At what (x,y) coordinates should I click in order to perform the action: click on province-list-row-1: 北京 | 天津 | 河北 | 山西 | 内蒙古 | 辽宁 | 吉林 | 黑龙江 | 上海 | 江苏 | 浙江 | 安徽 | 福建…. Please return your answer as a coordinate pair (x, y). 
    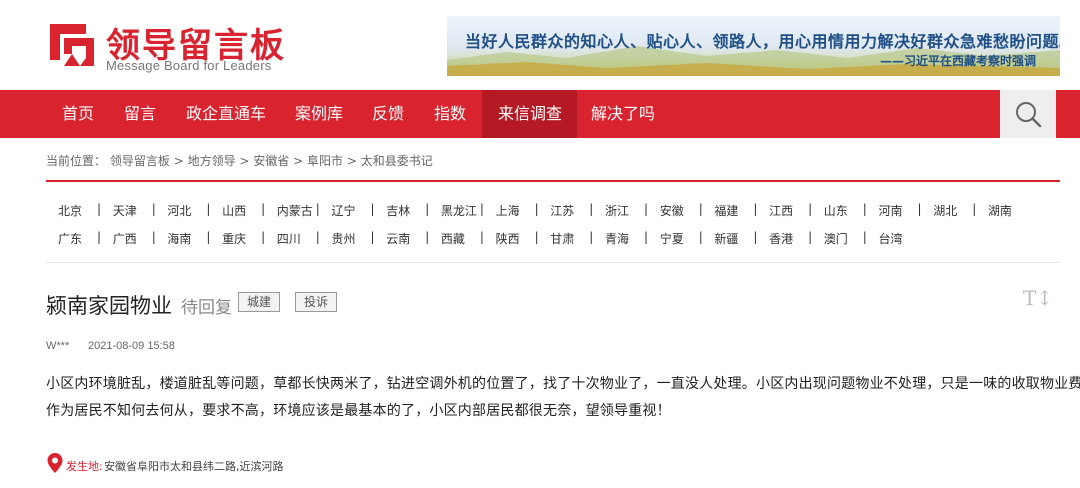
    Looking at the image, I should click on (553, 211).